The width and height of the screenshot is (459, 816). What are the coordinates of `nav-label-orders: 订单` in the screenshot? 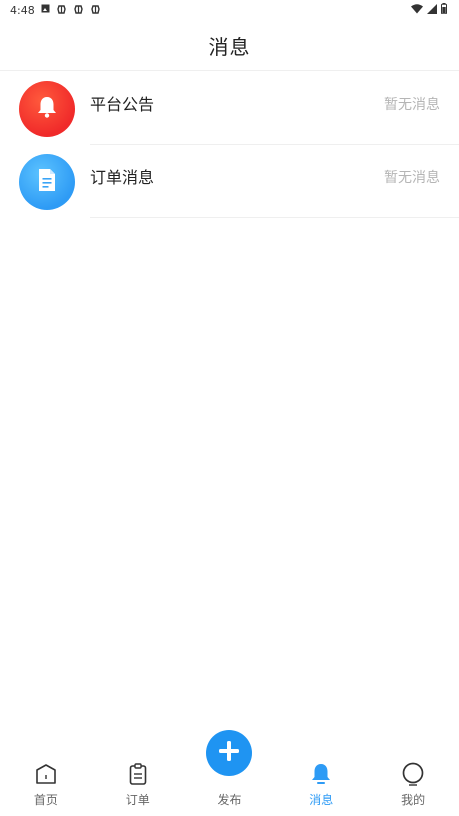 It's located at (137, 800).